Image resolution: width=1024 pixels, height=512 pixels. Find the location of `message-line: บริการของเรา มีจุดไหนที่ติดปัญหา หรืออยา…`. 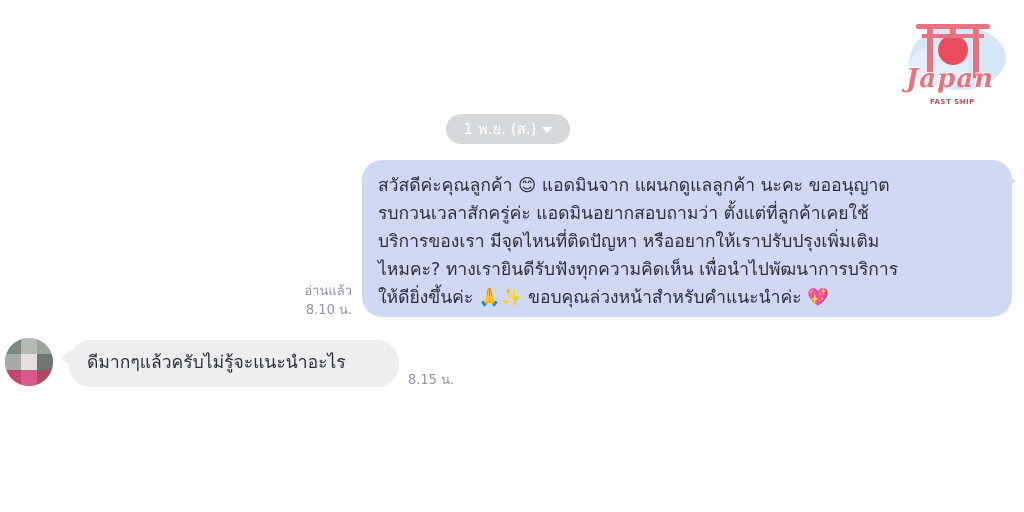

message-line: บริการของเรา มีจุดไหนที่ติดปัญหา หรืออยา… is located at coordinates (629, 242).